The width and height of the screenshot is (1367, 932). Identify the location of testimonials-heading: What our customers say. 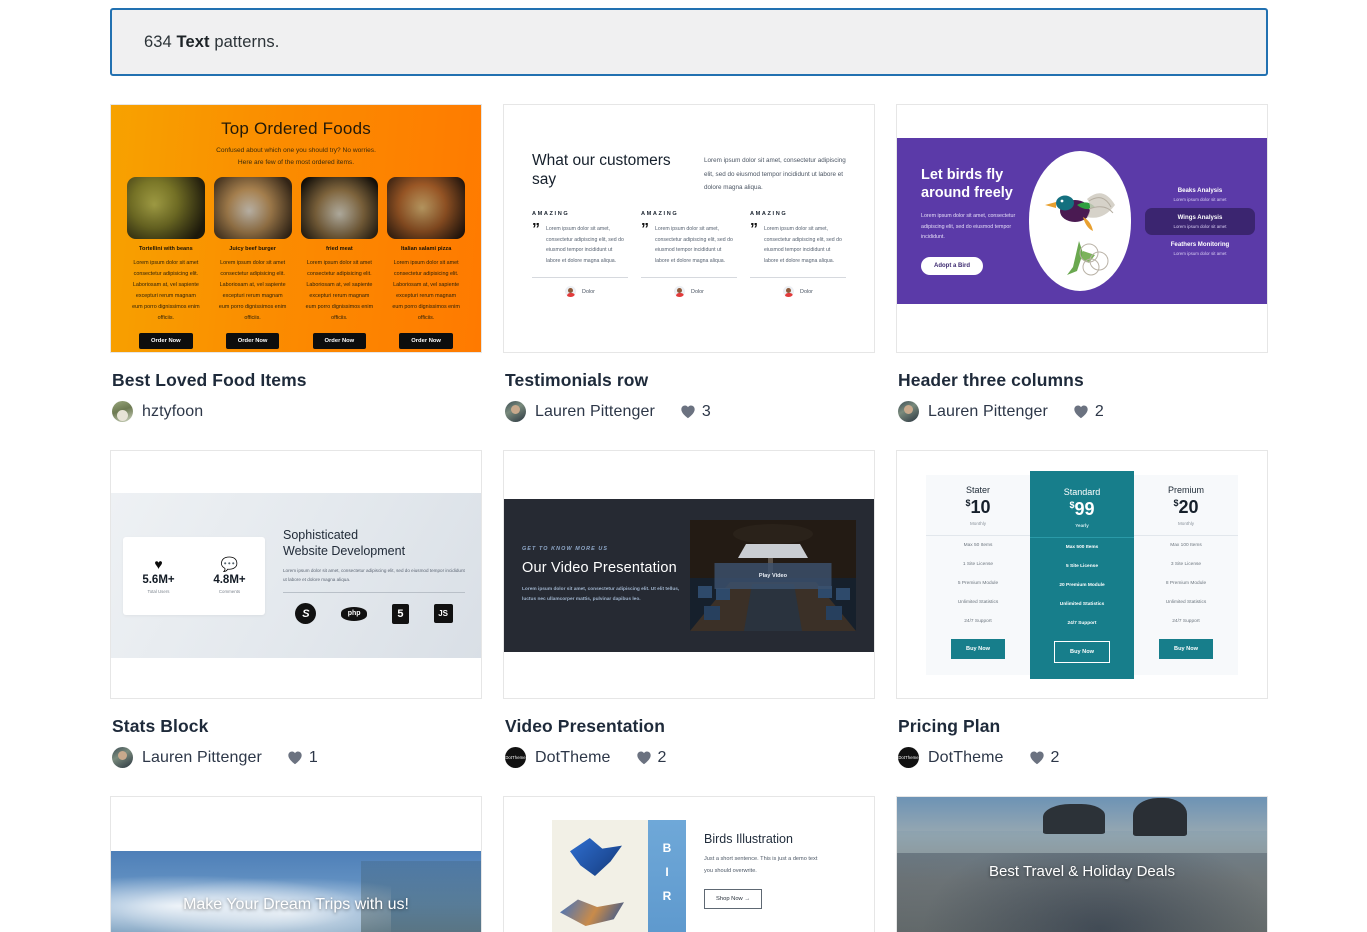
(601, 170).